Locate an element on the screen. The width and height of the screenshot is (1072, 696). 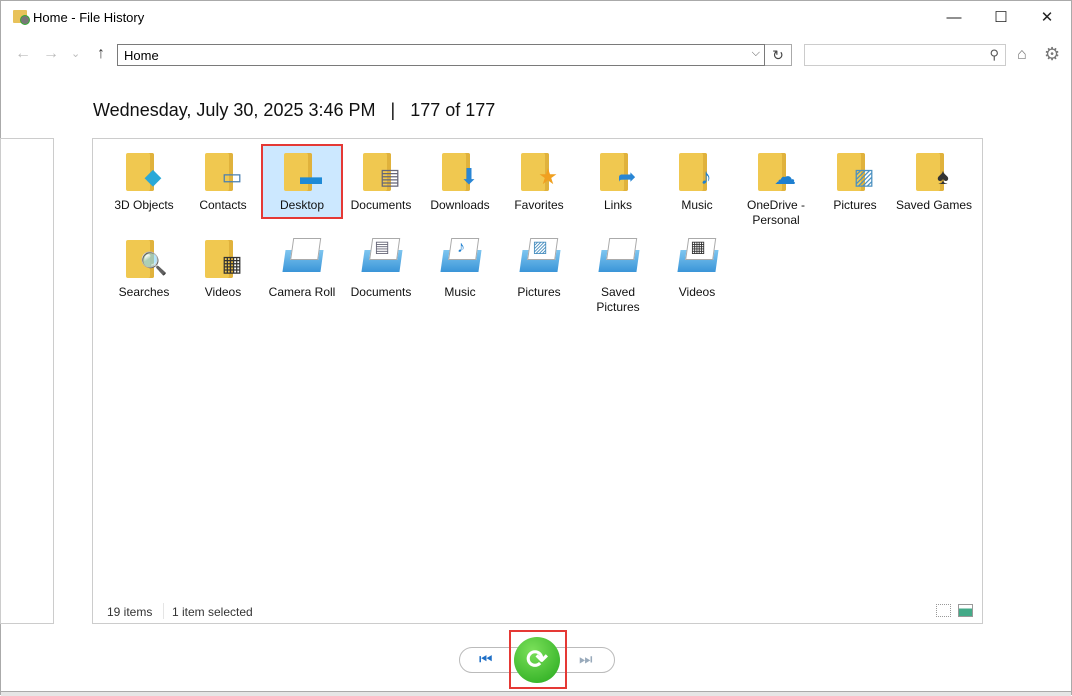
gear-icon: ⚙ is located at coordinates (1052, 54).